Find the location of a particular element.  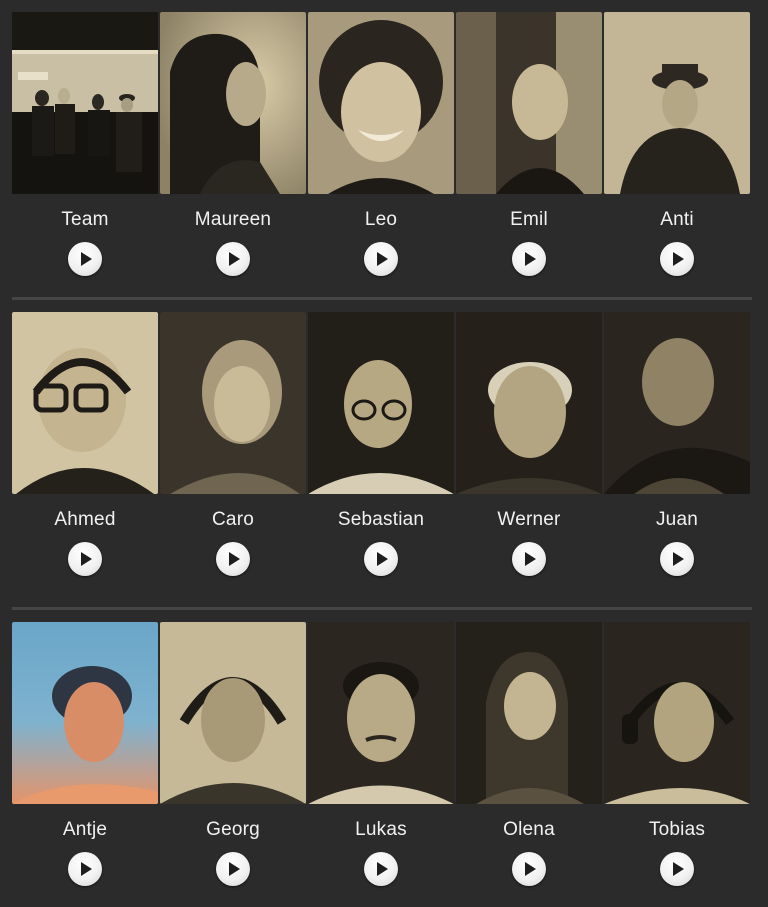

person-card-tobias: Tobias is located at coordinates (677, 764).